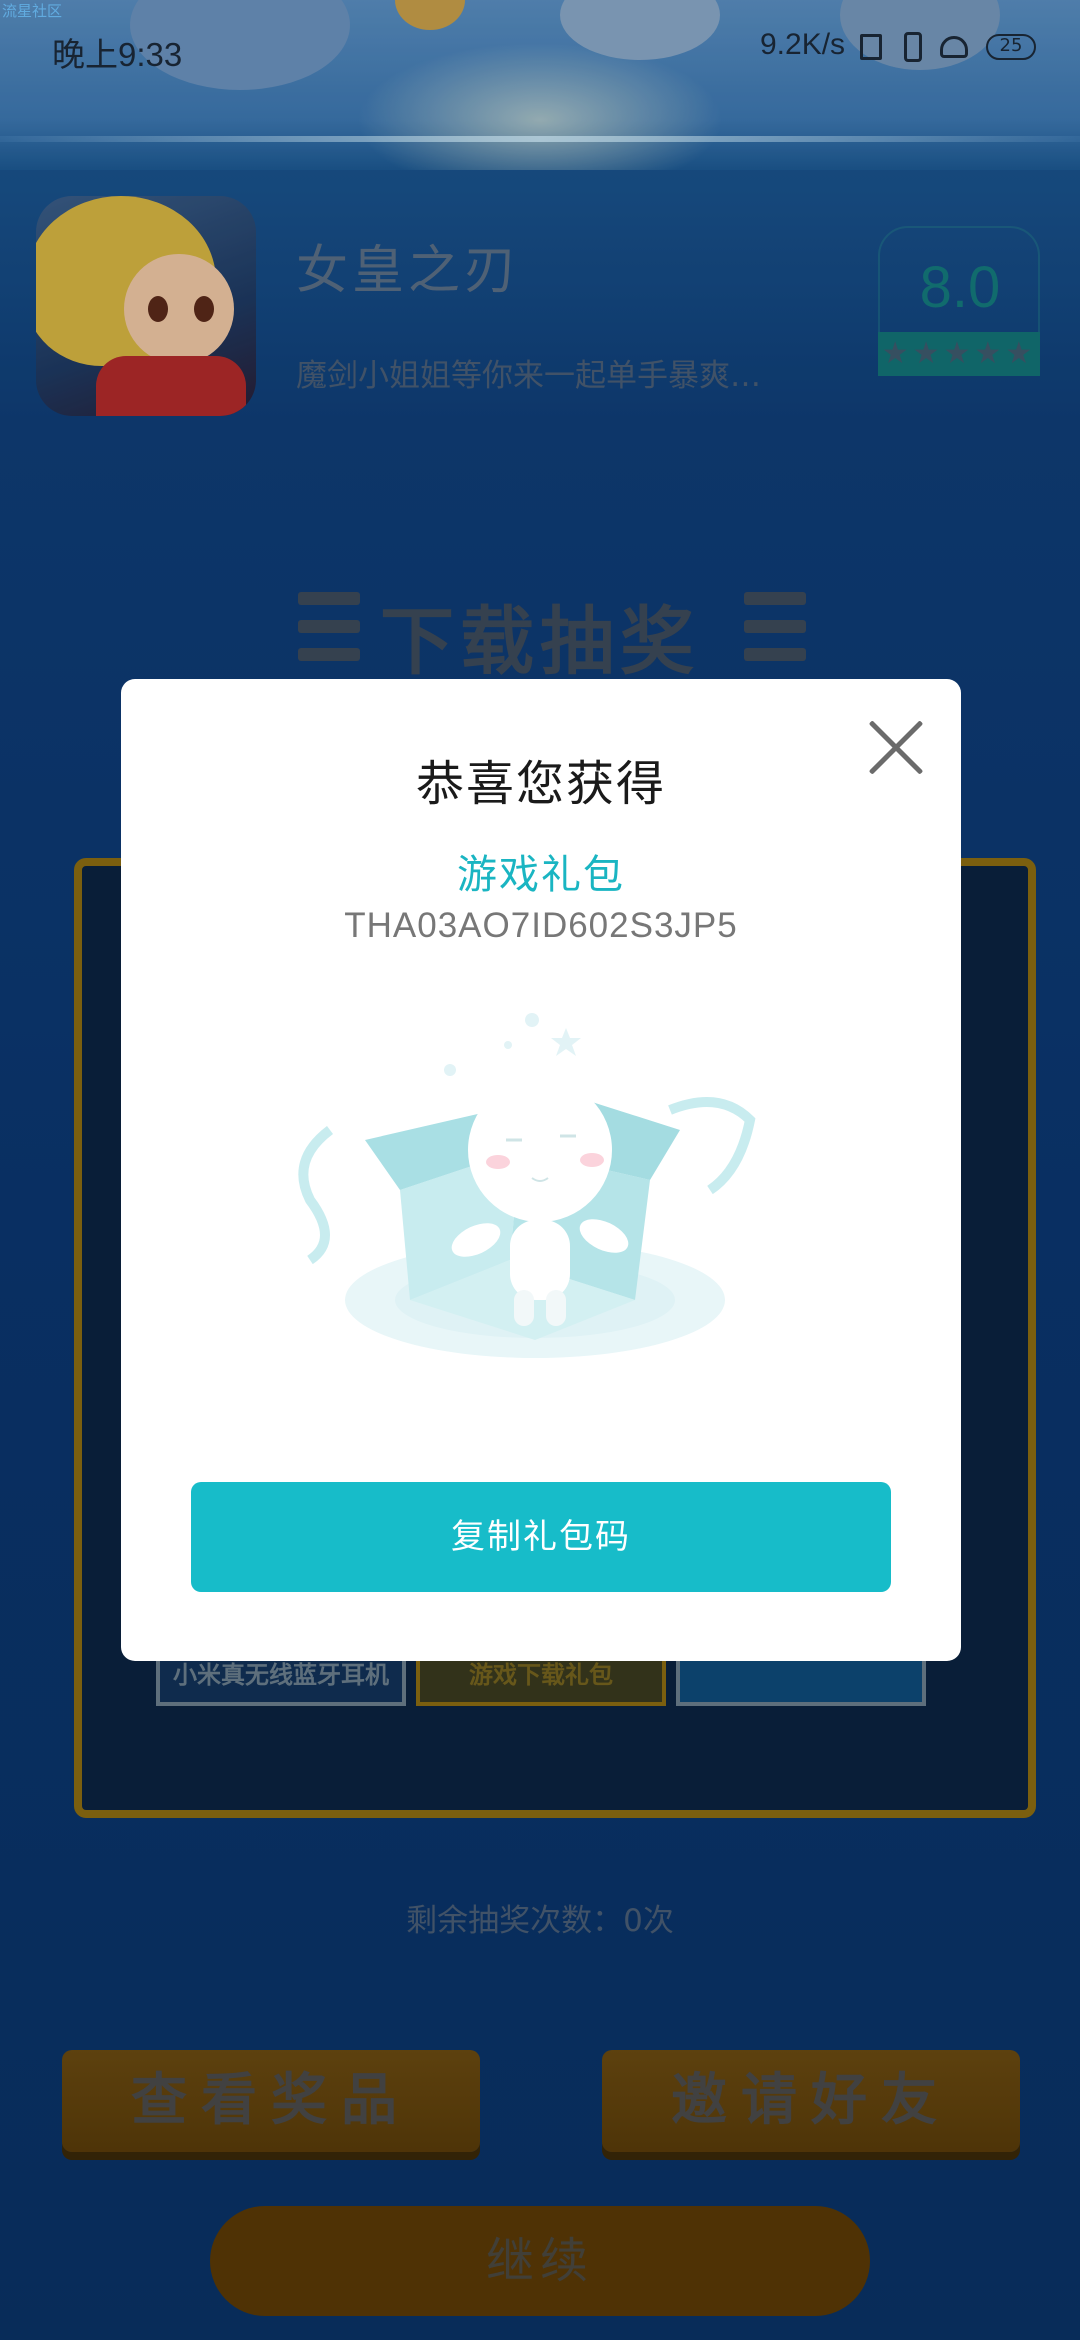 Image resolution: width=1080 pixels, height=2340 pixels. What do you see at coordinates (541, 875) in the screenshot?
I see `prize-name: 游戏礼包` at bounding box center [541, 875].